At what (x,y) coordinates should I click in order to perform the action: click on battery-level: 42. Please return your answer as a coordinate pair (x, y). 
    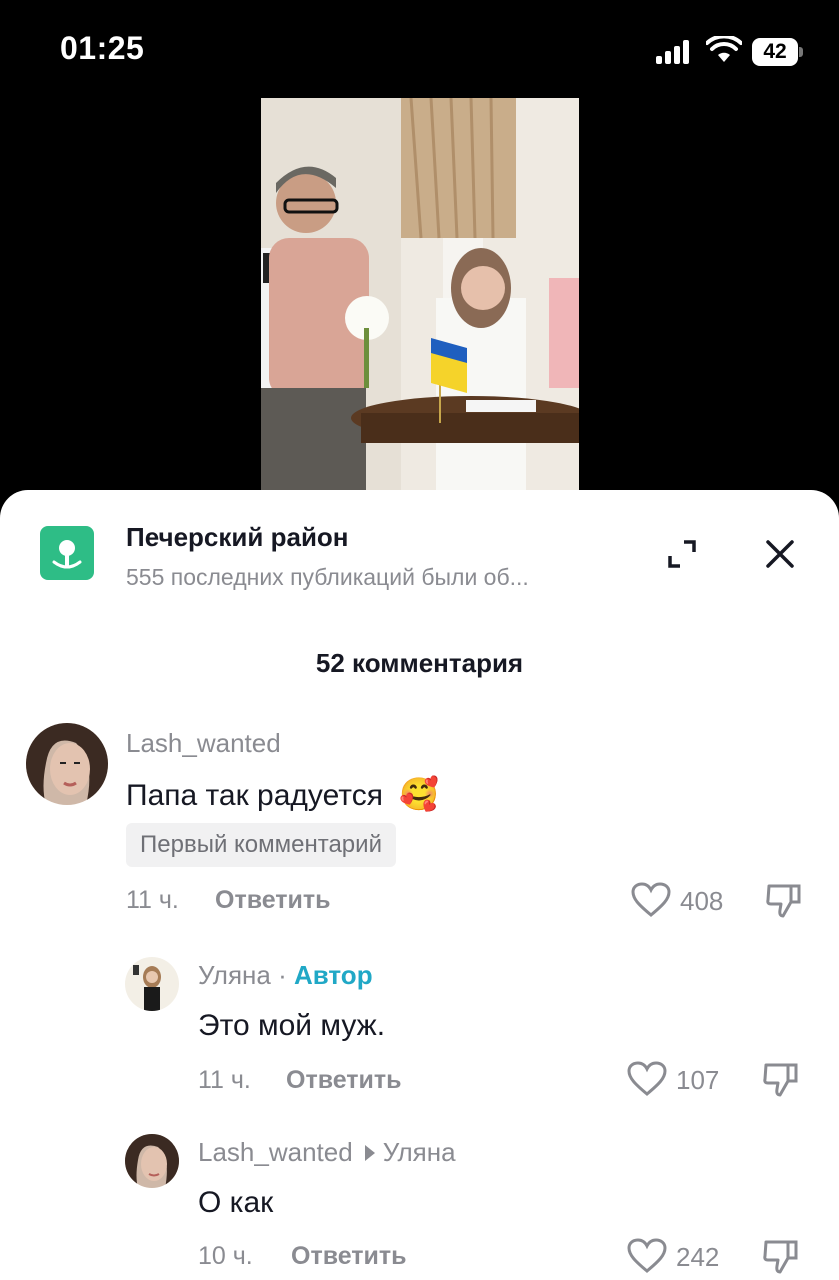
    Looking at the image, I should click on (775, 52).